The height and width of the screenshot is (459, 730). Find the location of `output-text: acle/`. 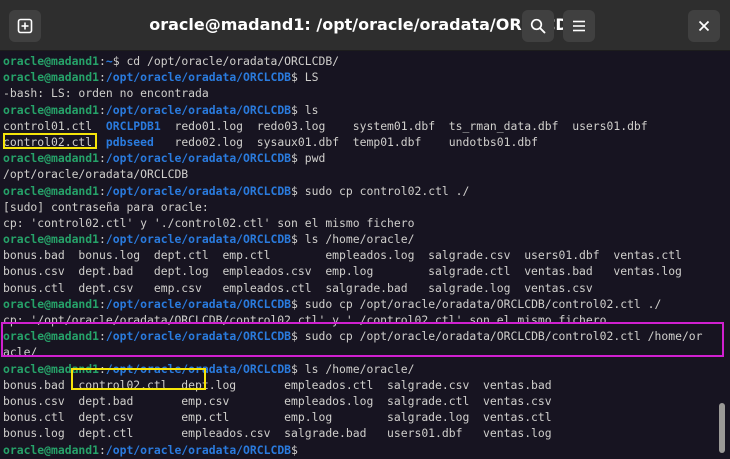

output-text: acle/ is located at coordinates (20, 352).